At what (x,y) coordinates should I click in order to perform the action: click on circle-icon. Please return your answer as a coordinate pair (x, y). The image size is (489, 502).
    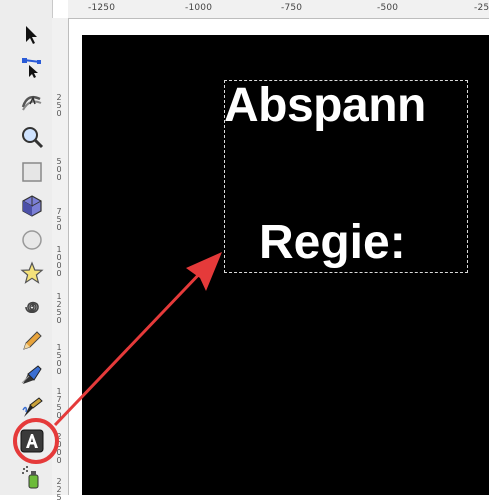
    Looking at the image, I should click on (32, 240).